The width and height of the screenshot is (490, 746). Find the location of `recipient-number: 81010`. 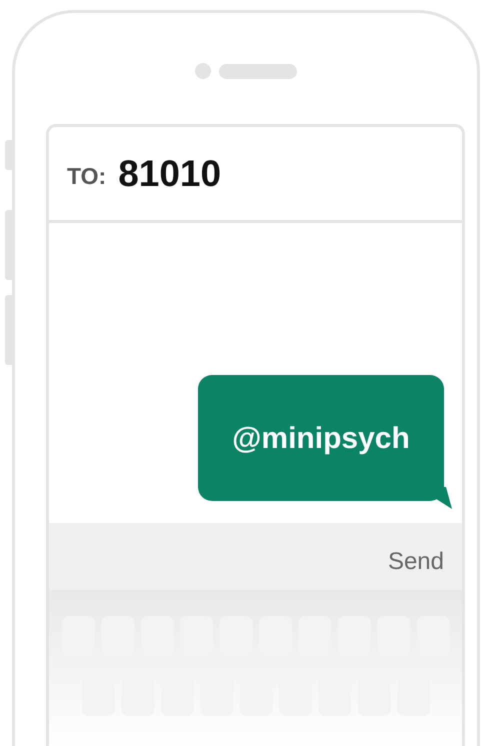

recipient-number: 81010 is located at coordinates (170, 174).